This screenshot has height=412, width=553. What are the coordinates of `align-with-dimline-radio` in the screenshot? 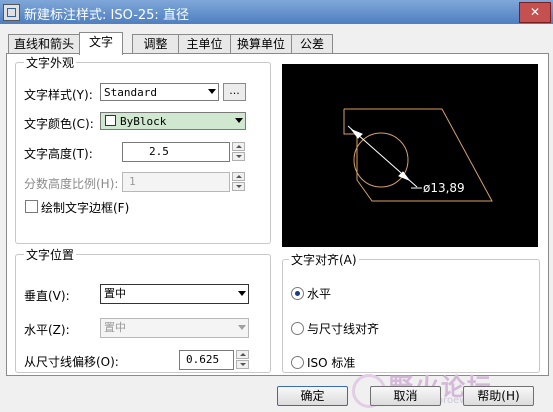 It's located at (297, 328).